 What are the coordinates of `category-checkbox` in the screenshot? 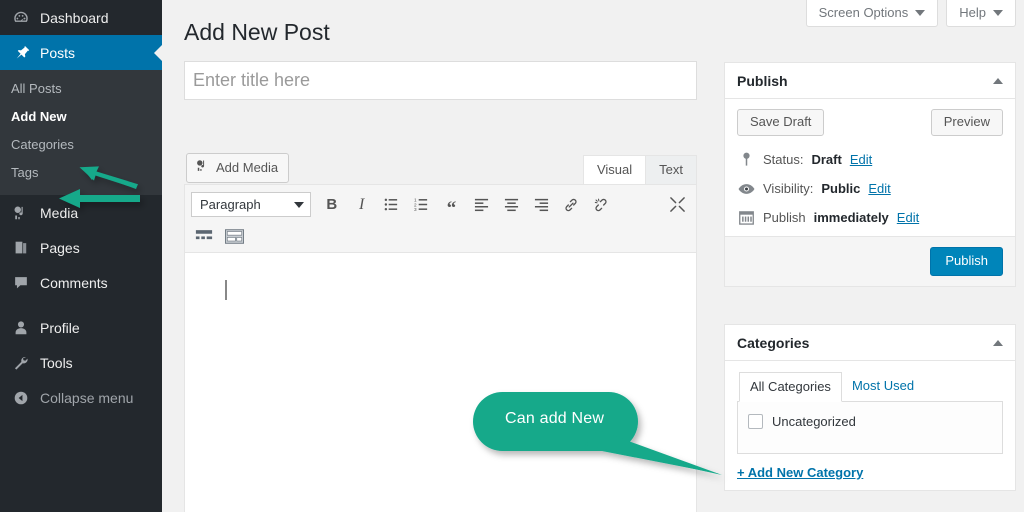 It's located at (755, 421).